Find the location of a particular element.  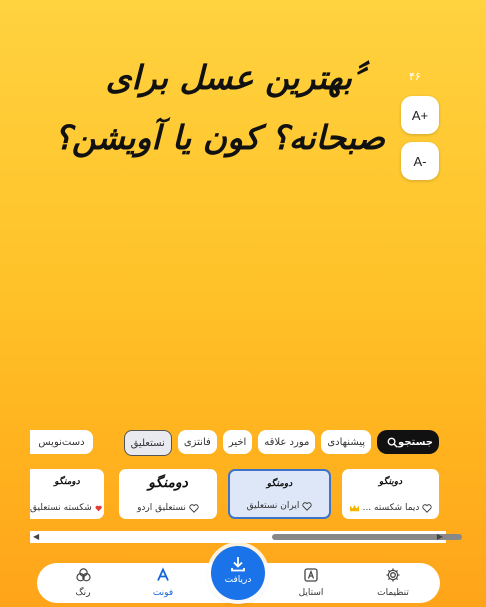

filter-chip-recent: اخیر is located at coordinates (237, 442).